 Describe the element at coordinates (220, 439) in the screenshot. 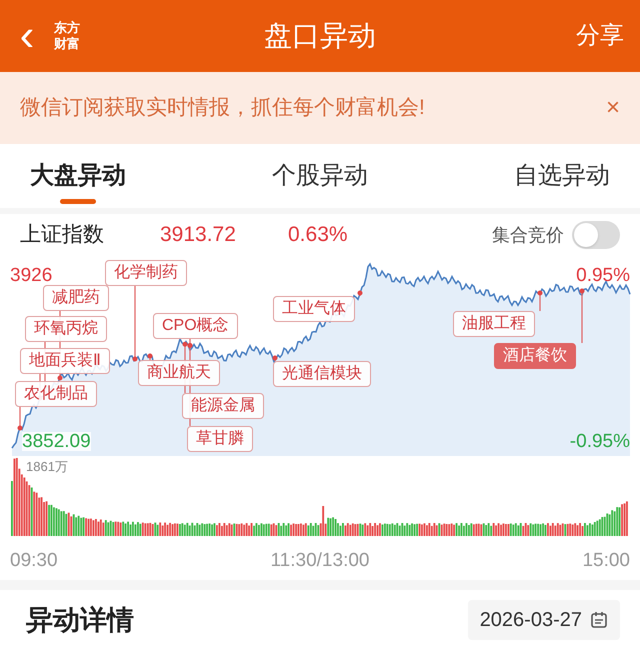

I see `event-tag: 草甘膦` at that location.